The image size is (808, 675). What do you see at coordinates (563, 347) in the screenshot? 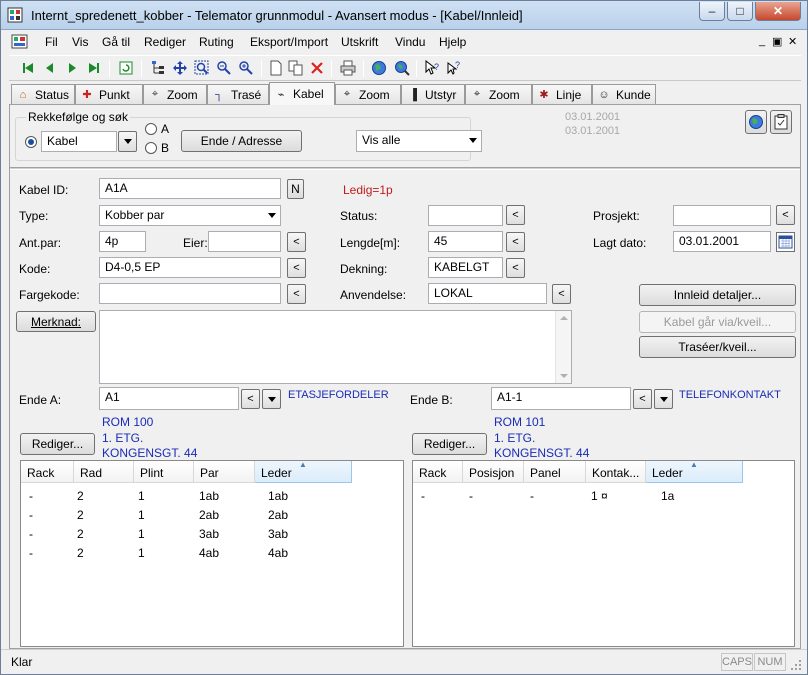
I see `merknad-scrollbar` at bounding box center [563, 347].